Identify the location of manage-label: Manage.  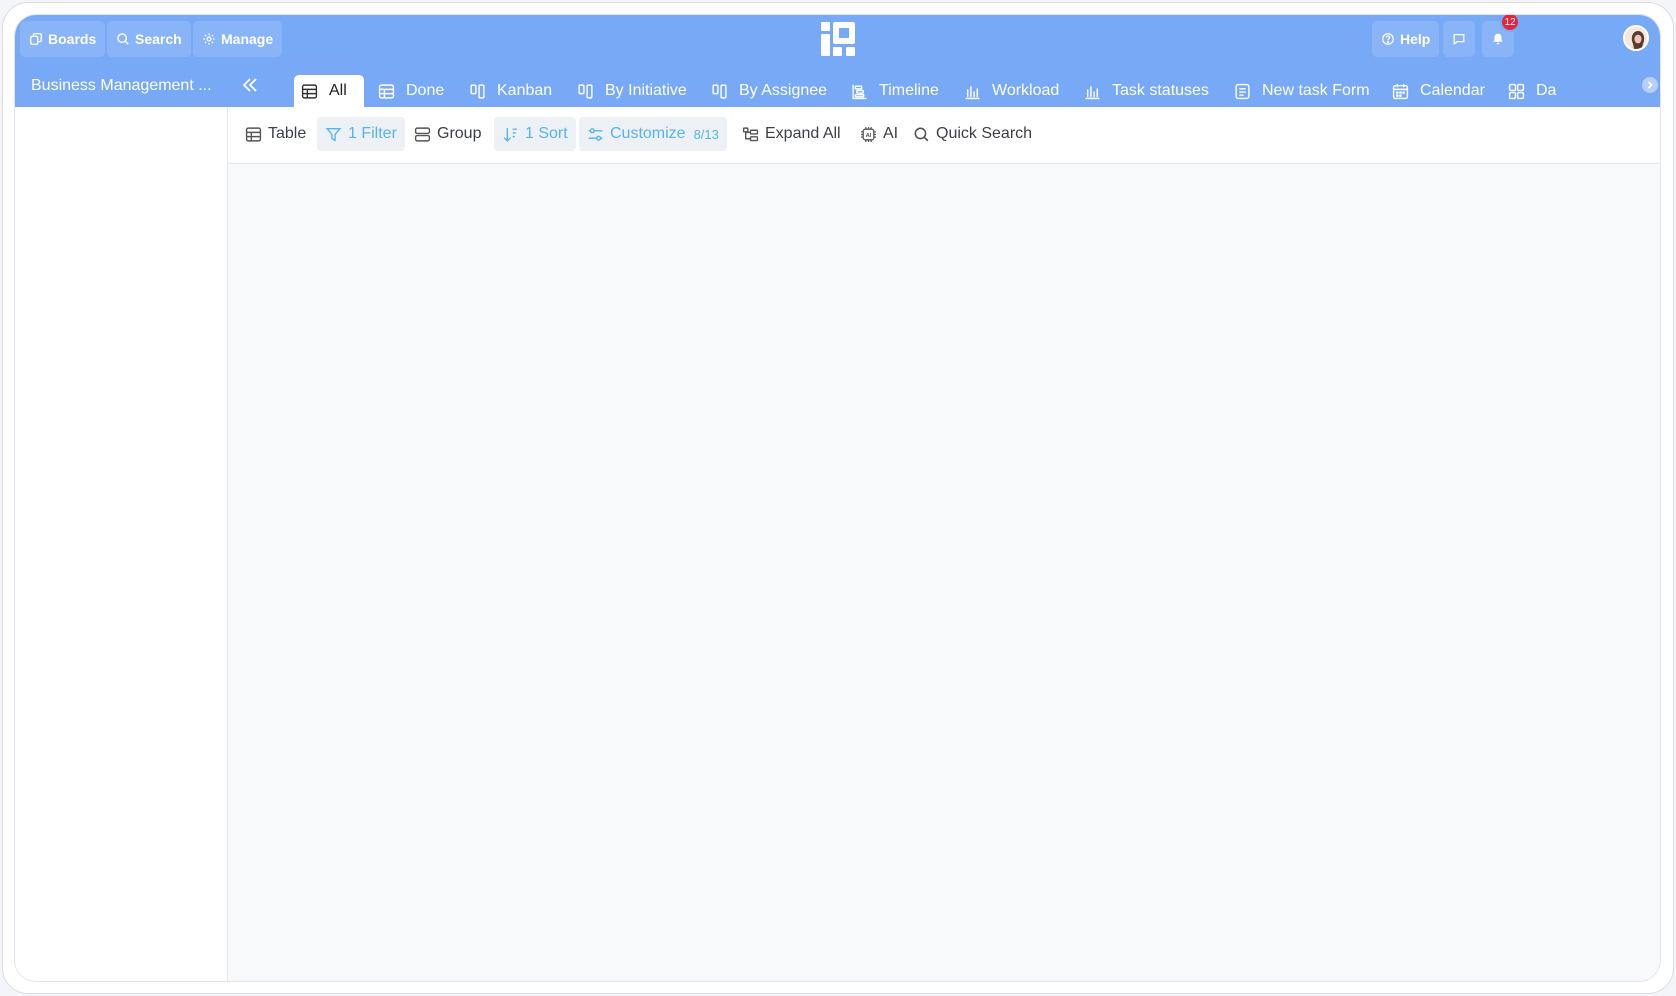
(247, 39).